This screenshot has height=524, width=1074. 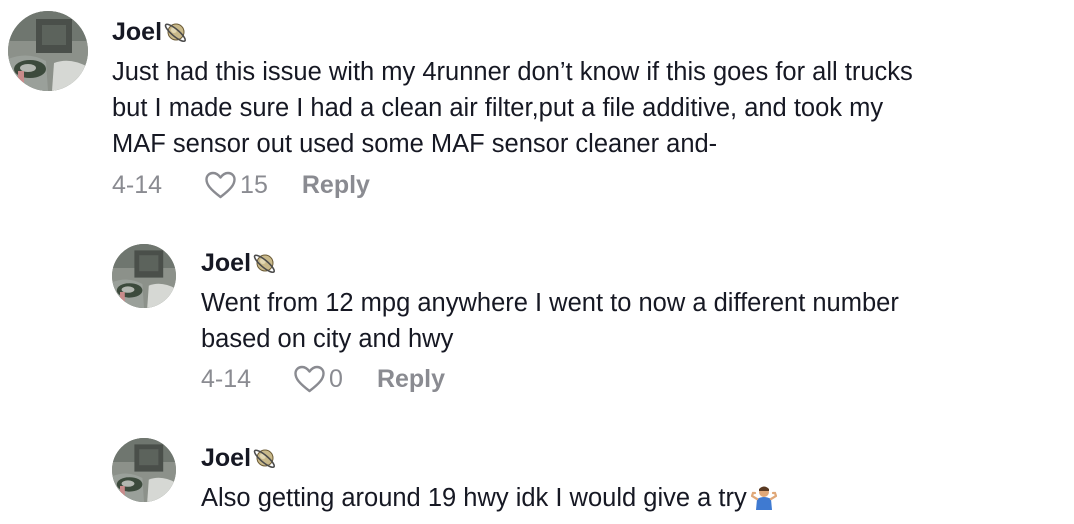 I want to click on comment-meta: 4-14 15 Reply, so click(x=241, y=185).